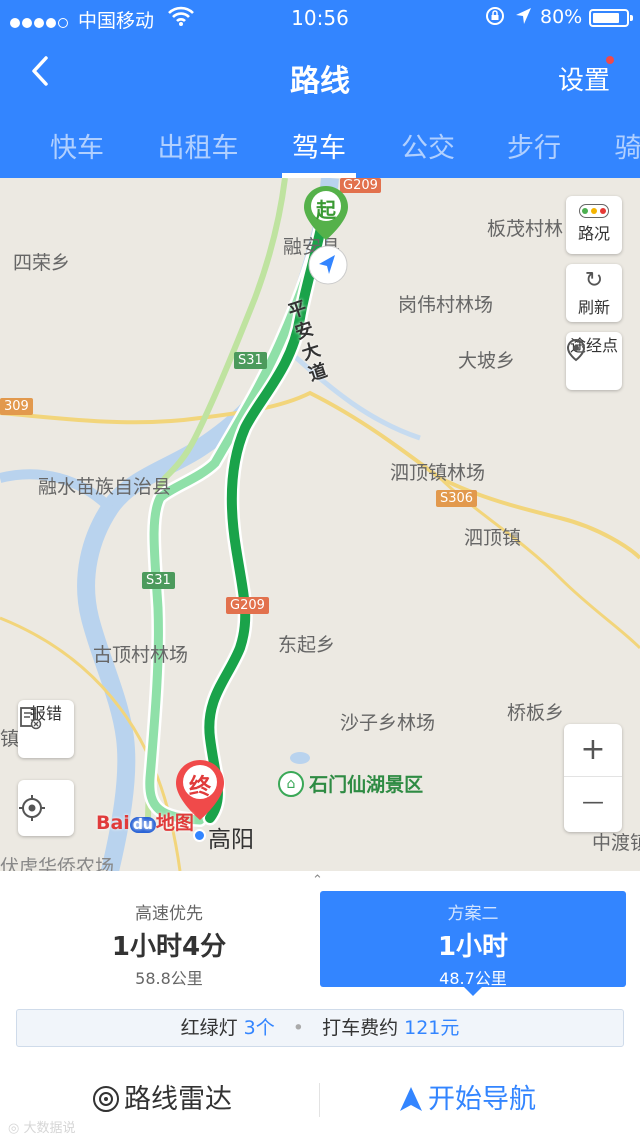 This screenshot has width=640, height=1139. What do you see at coordinates (593, 804) in the screenshot?
I see `zoom-out-button: —` at bounding box center [593, 804].